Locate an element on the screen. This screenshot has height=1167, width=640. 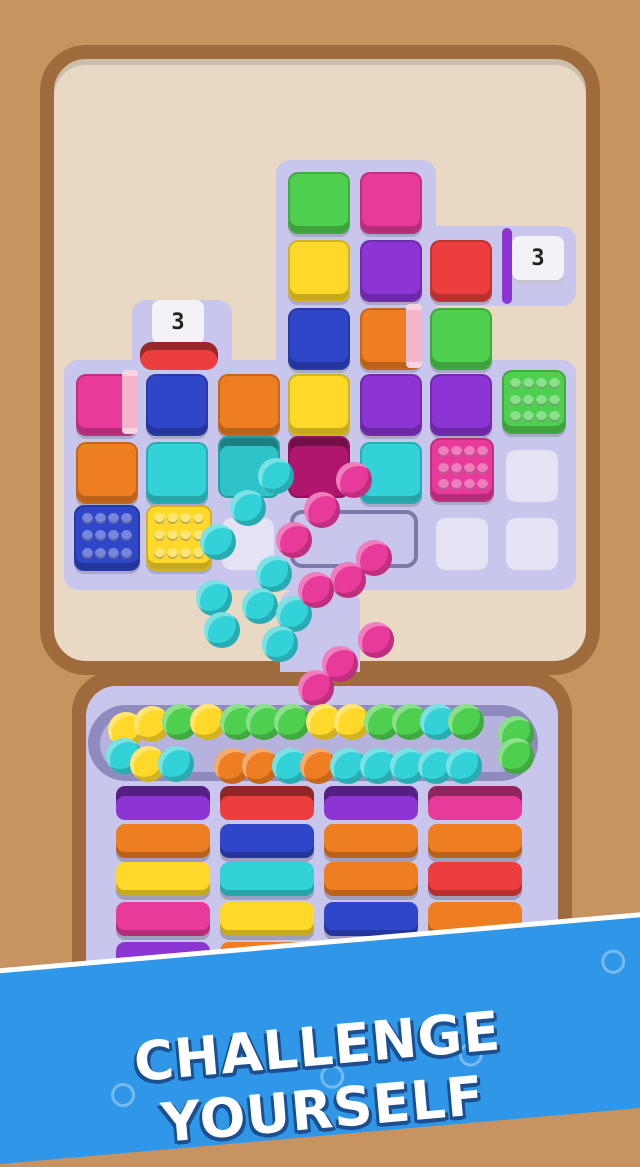
tile-pink is located at coordinates (391, 203).